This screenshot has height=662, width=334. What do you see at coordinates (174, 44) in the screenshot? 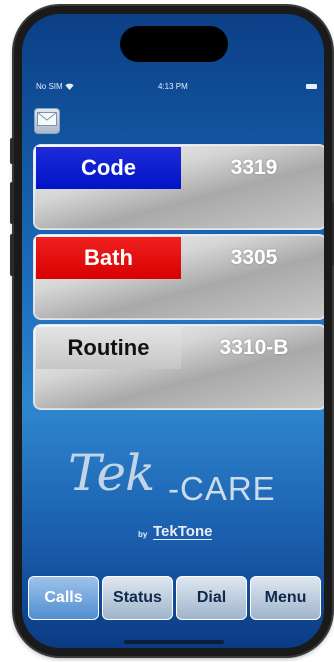
I see `dynamic-island` at bounding box center [174, 44].